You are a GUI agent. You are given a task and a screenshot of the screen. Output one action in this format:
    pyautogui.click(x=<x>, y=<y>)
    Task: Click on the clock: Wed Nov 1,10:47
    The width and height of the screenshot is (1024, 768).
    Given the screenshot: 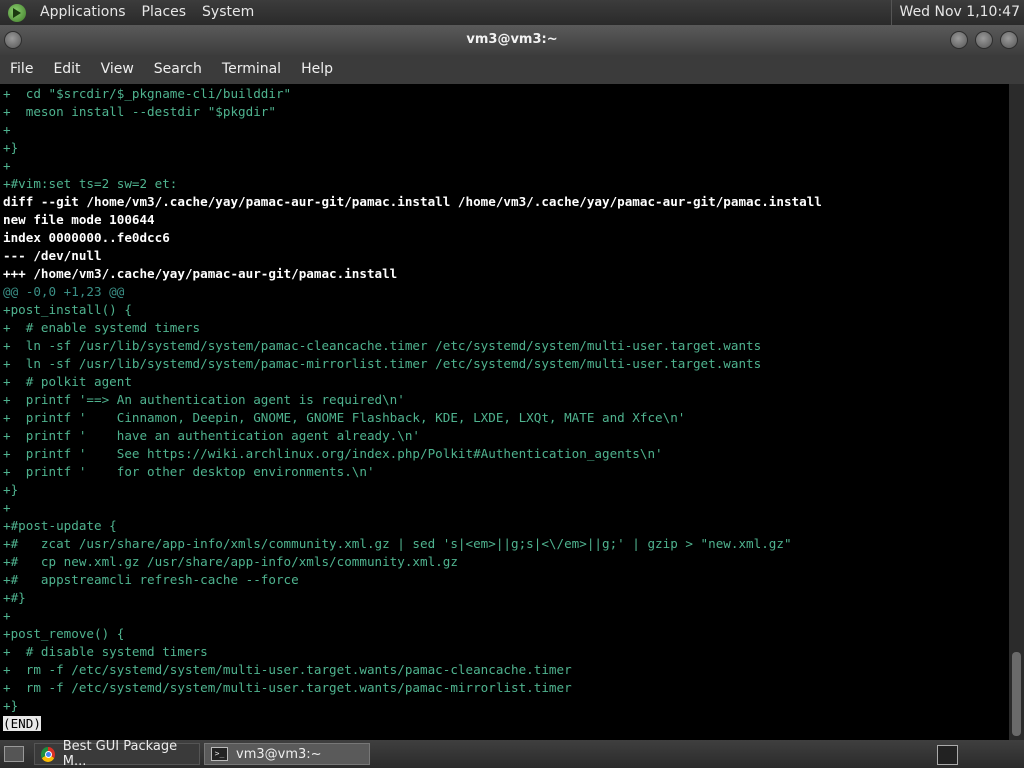 What is the action you would take?
    pyautogui.click(x=955, y=12)
    